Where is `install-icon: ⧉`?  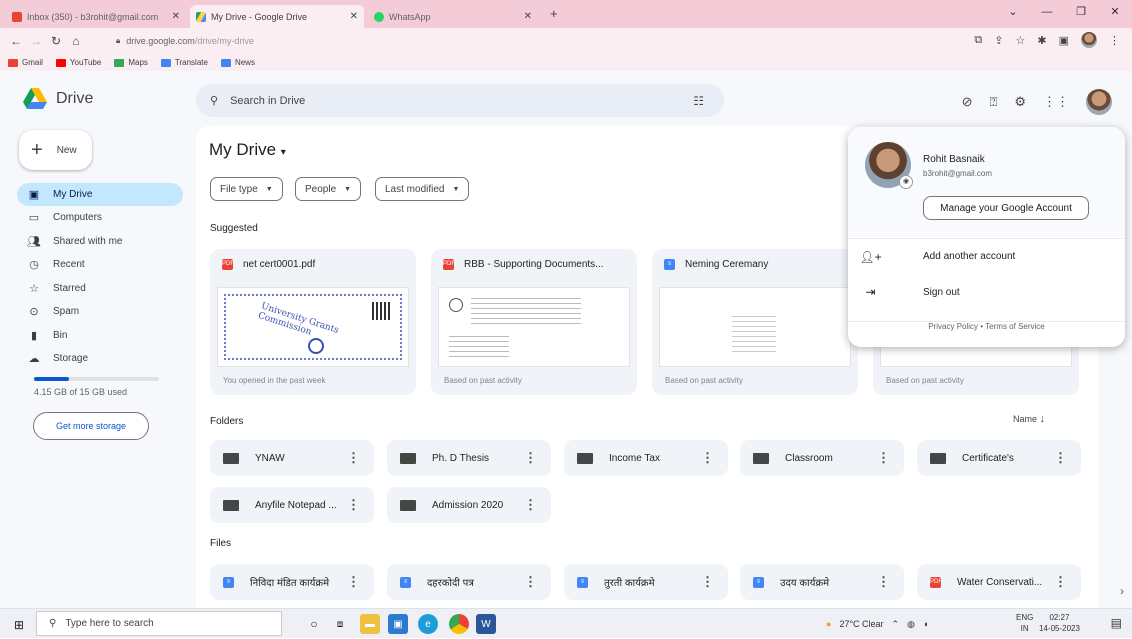
install-icon: ⧉ is located at coordinates (978, 40).